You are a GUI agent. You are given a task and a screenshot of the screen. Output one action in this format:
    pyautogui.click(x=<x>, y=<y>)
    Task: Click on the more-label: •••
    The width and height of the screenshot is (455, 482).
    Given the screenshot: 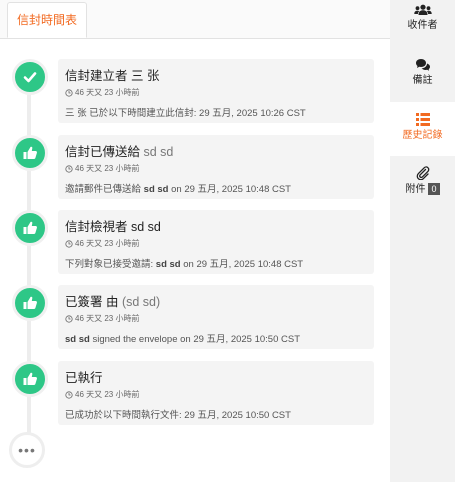 What is the action you would take?
    pyautogui.click(x=27, y=450)
    